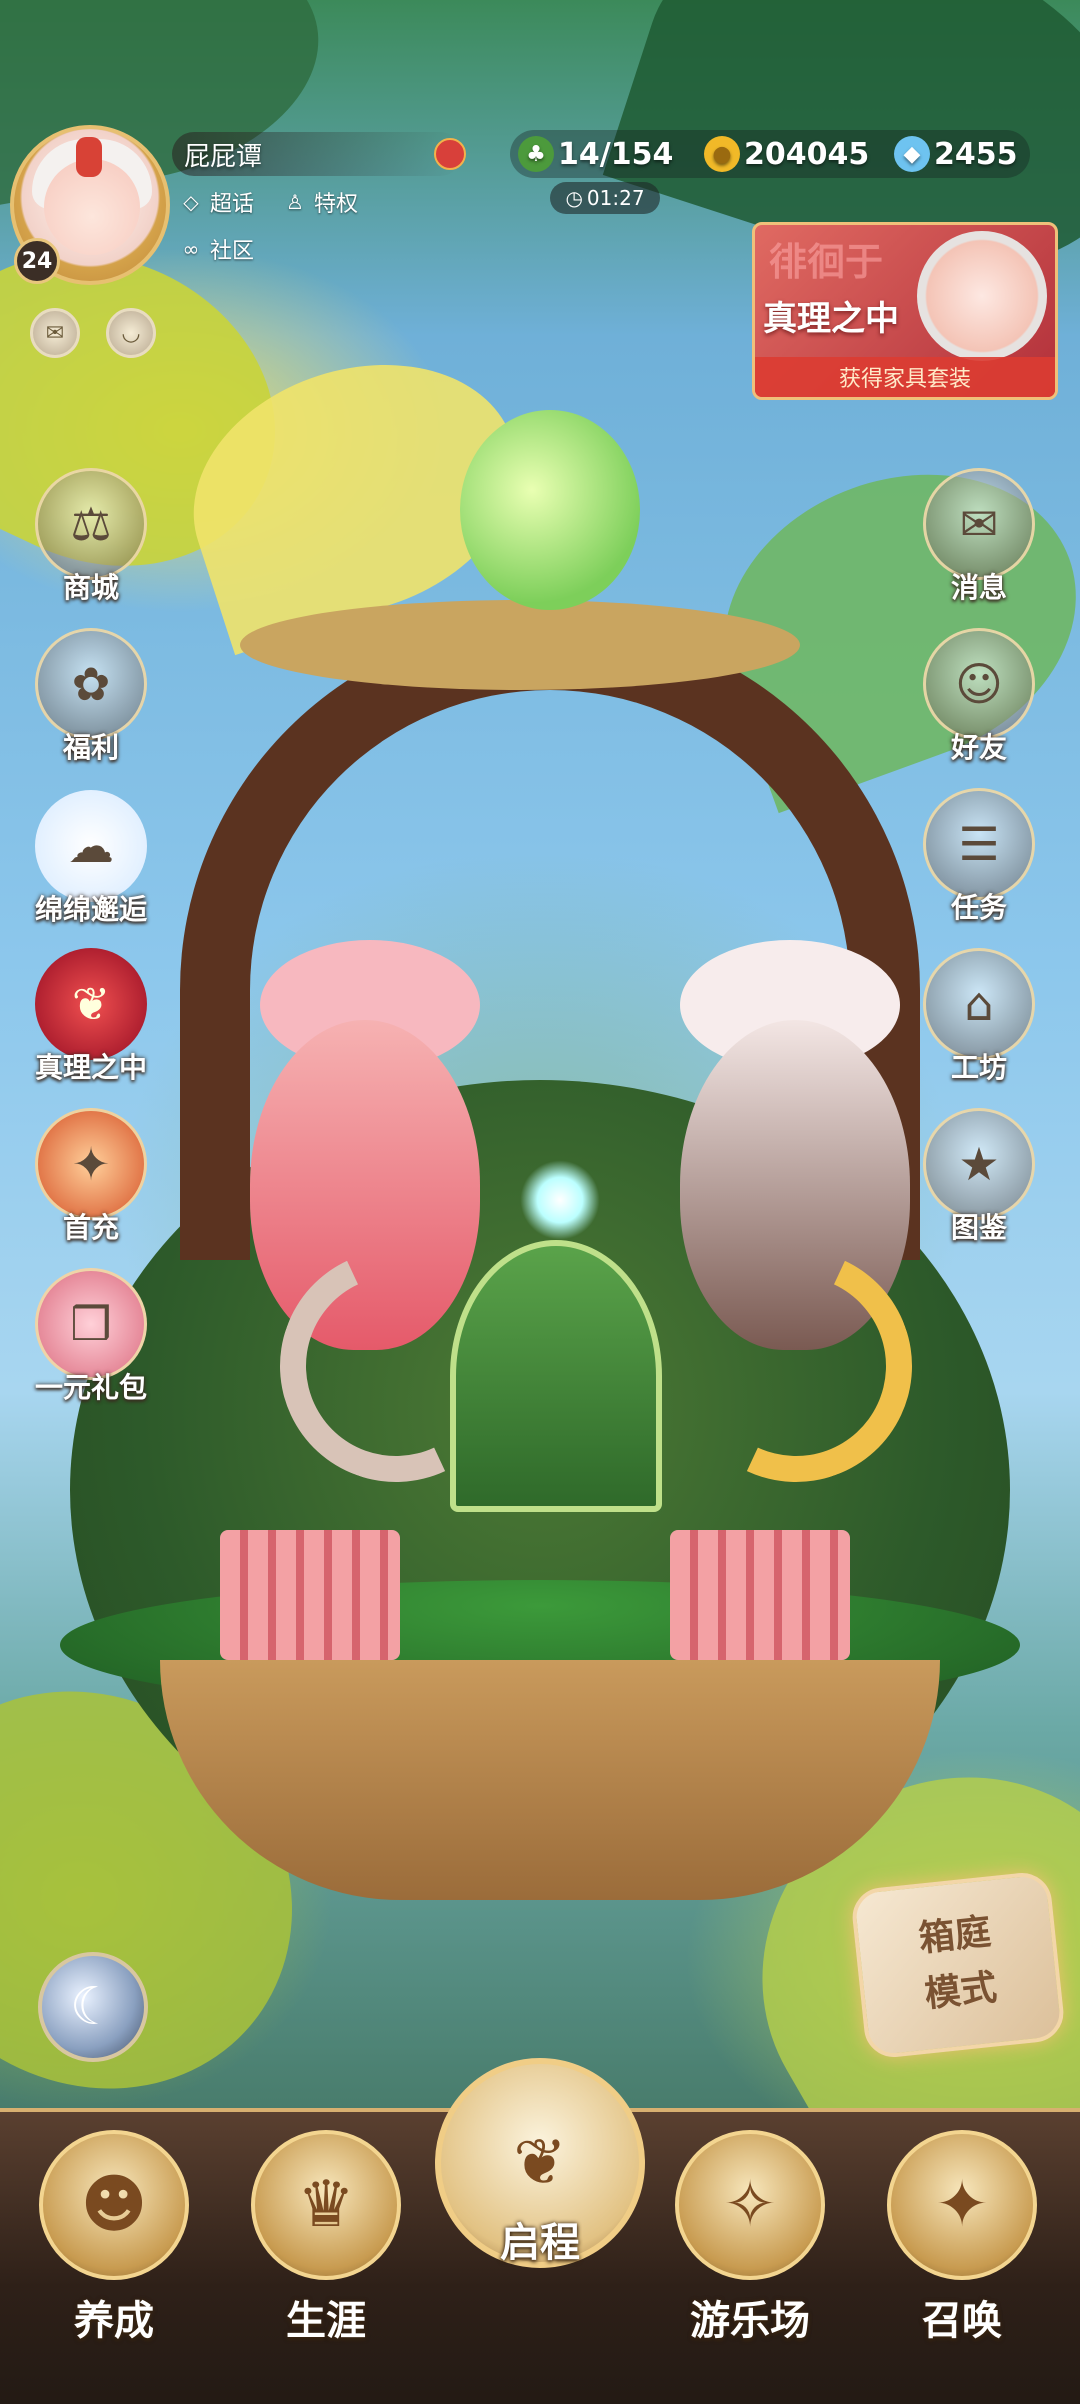  What do you see at coordinates (807, 154) in the screenshot?
I see `gold-value: 204045` at bounding box center [807, 154].